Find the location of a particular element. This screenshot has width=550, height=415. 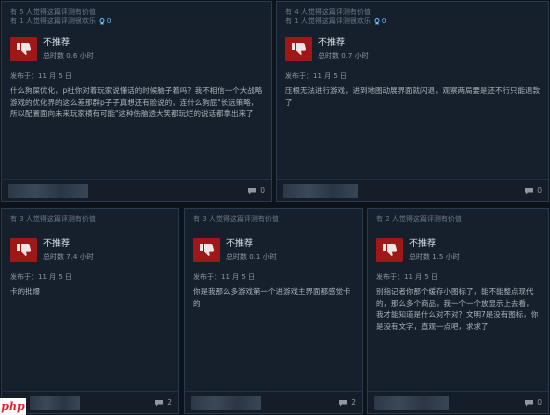

helpful-count: 有 5 人觉得这篇评测有价值 is located at coordinates (53, 12).